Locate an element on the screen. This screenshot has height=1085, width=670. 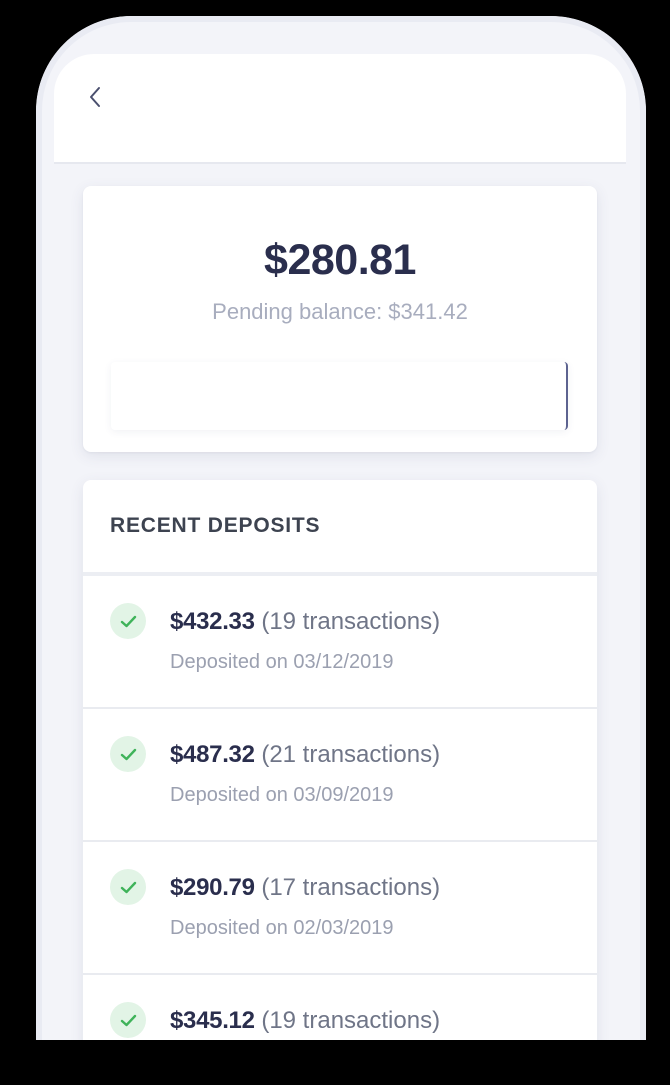
back-button is located at coordinates (95, 97).